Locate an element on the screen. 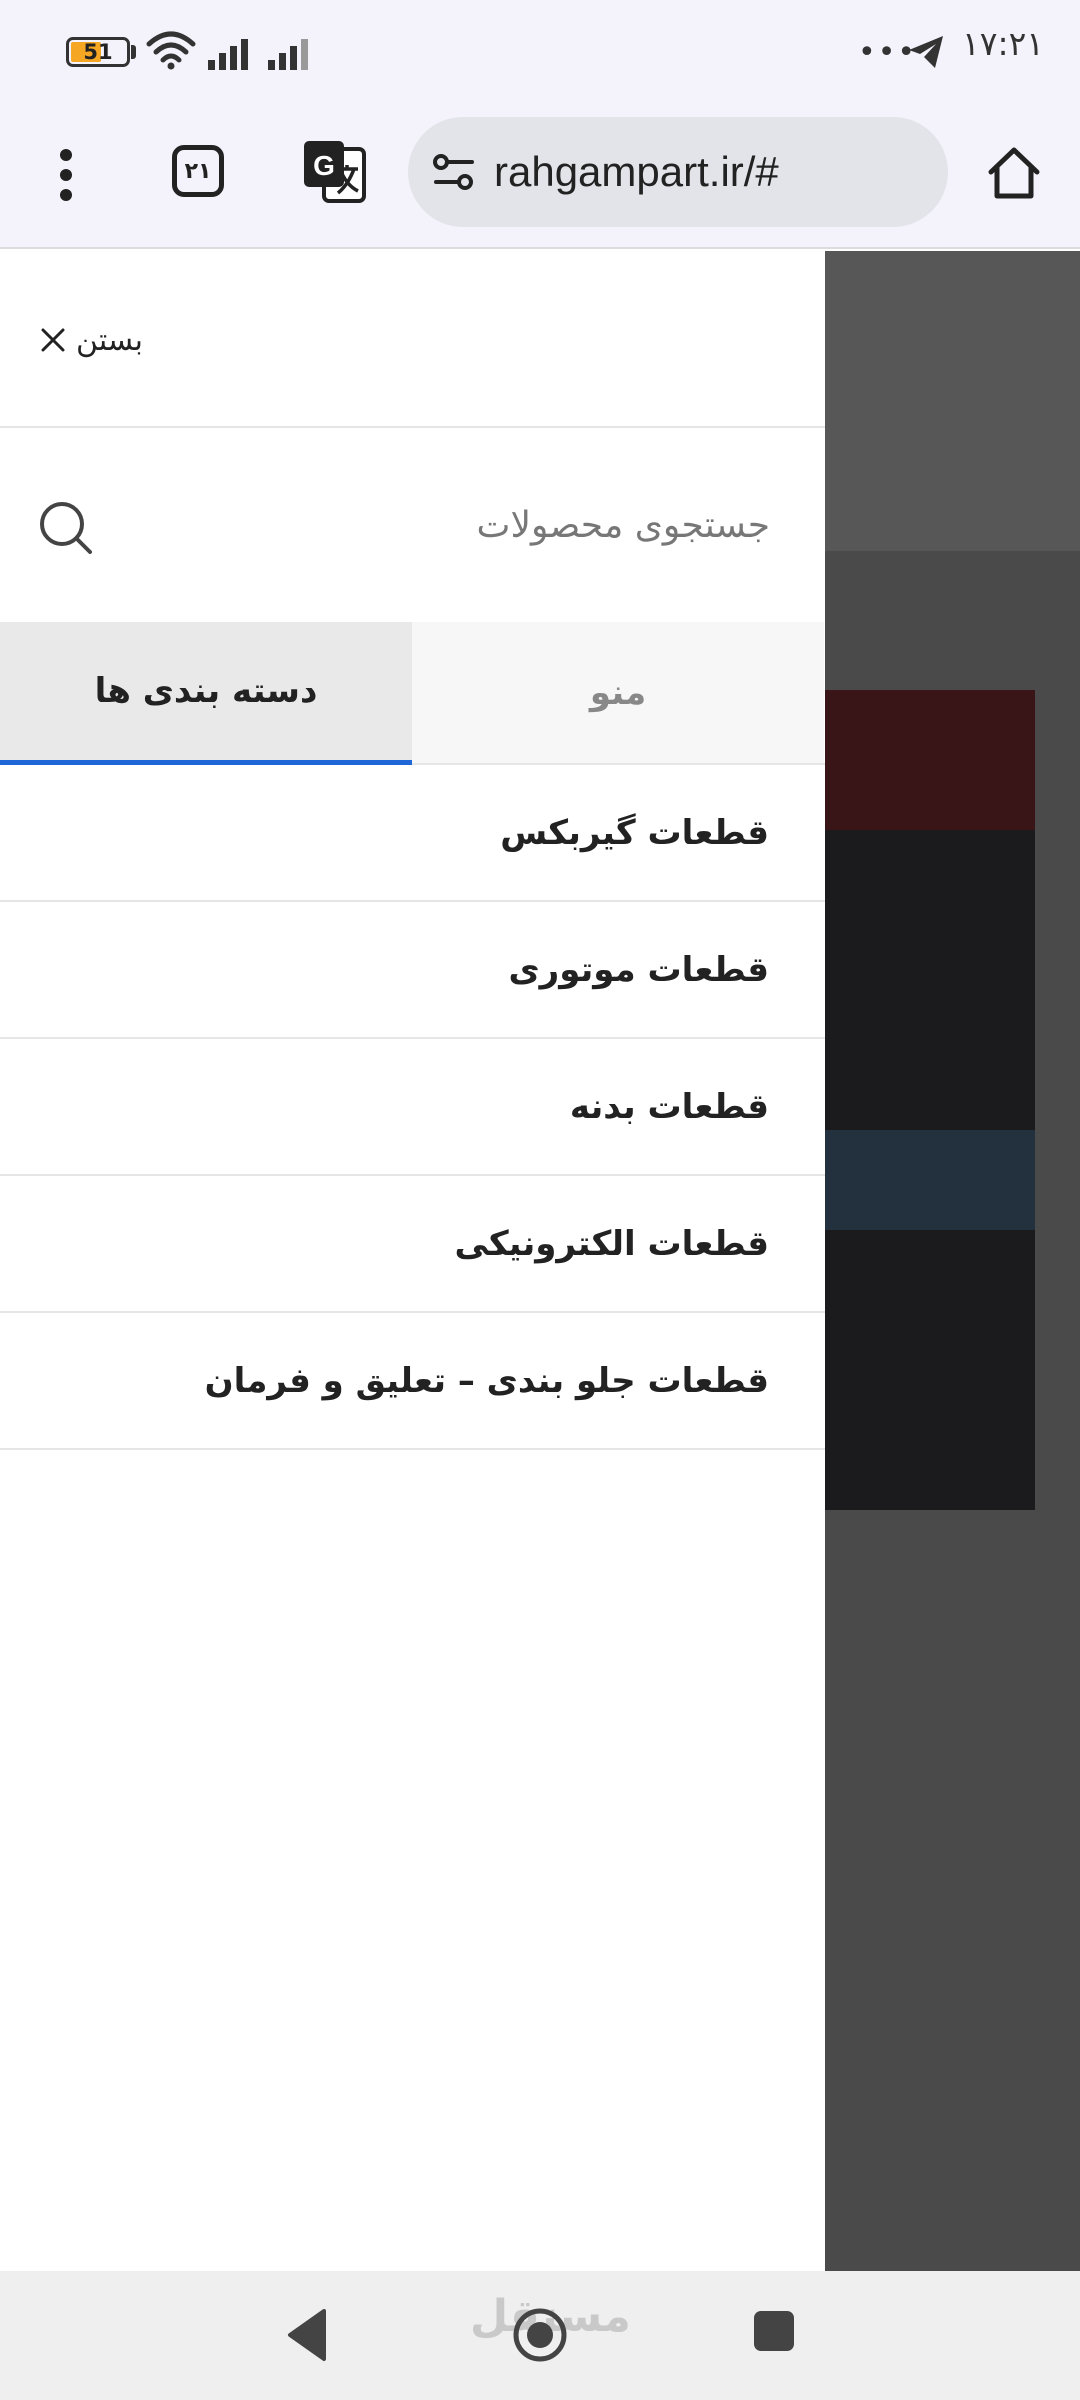 The image size is (1080, 2400). tab-menu: منو is located at coordinates (618, 692).